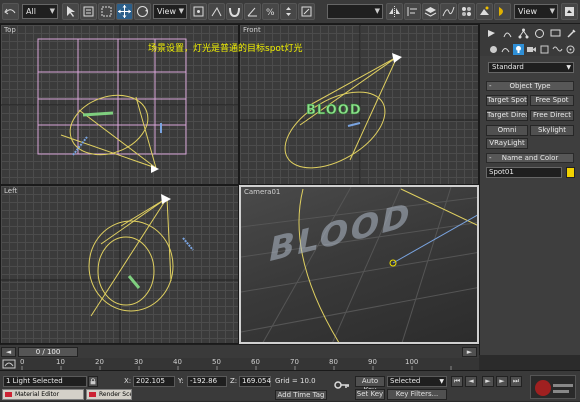 Image resolution: width=580 pixels, height=402 pixels. Describe the element at coordinates (491, 33) in the screenshot. I see `create-tab-icon` at that location.